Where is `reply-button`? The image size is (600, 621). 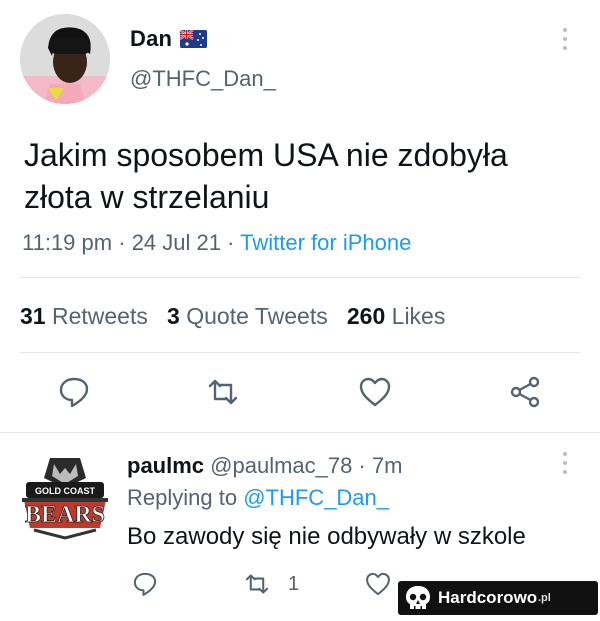 reply-button is located at coordinates (74, 392).